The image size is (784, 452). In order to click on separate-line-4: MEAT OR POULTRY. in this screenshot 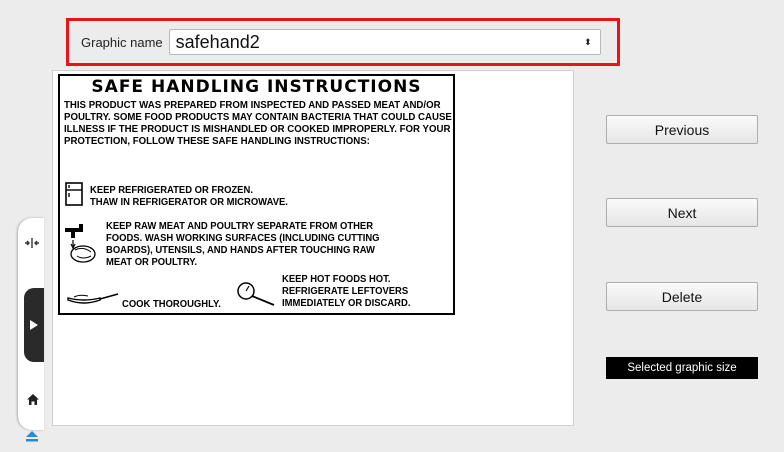, I will do `click(152, 262)`.